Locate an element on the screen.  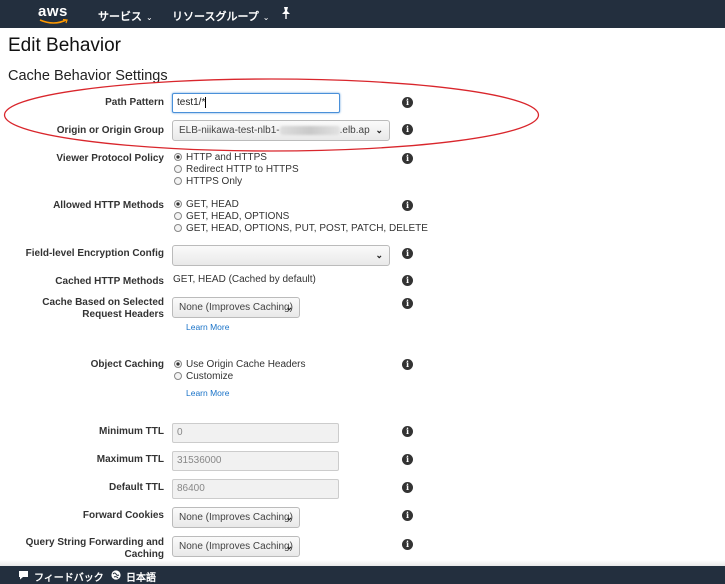
radio-label: GET, HEAD is located at coordinates (212, 204).